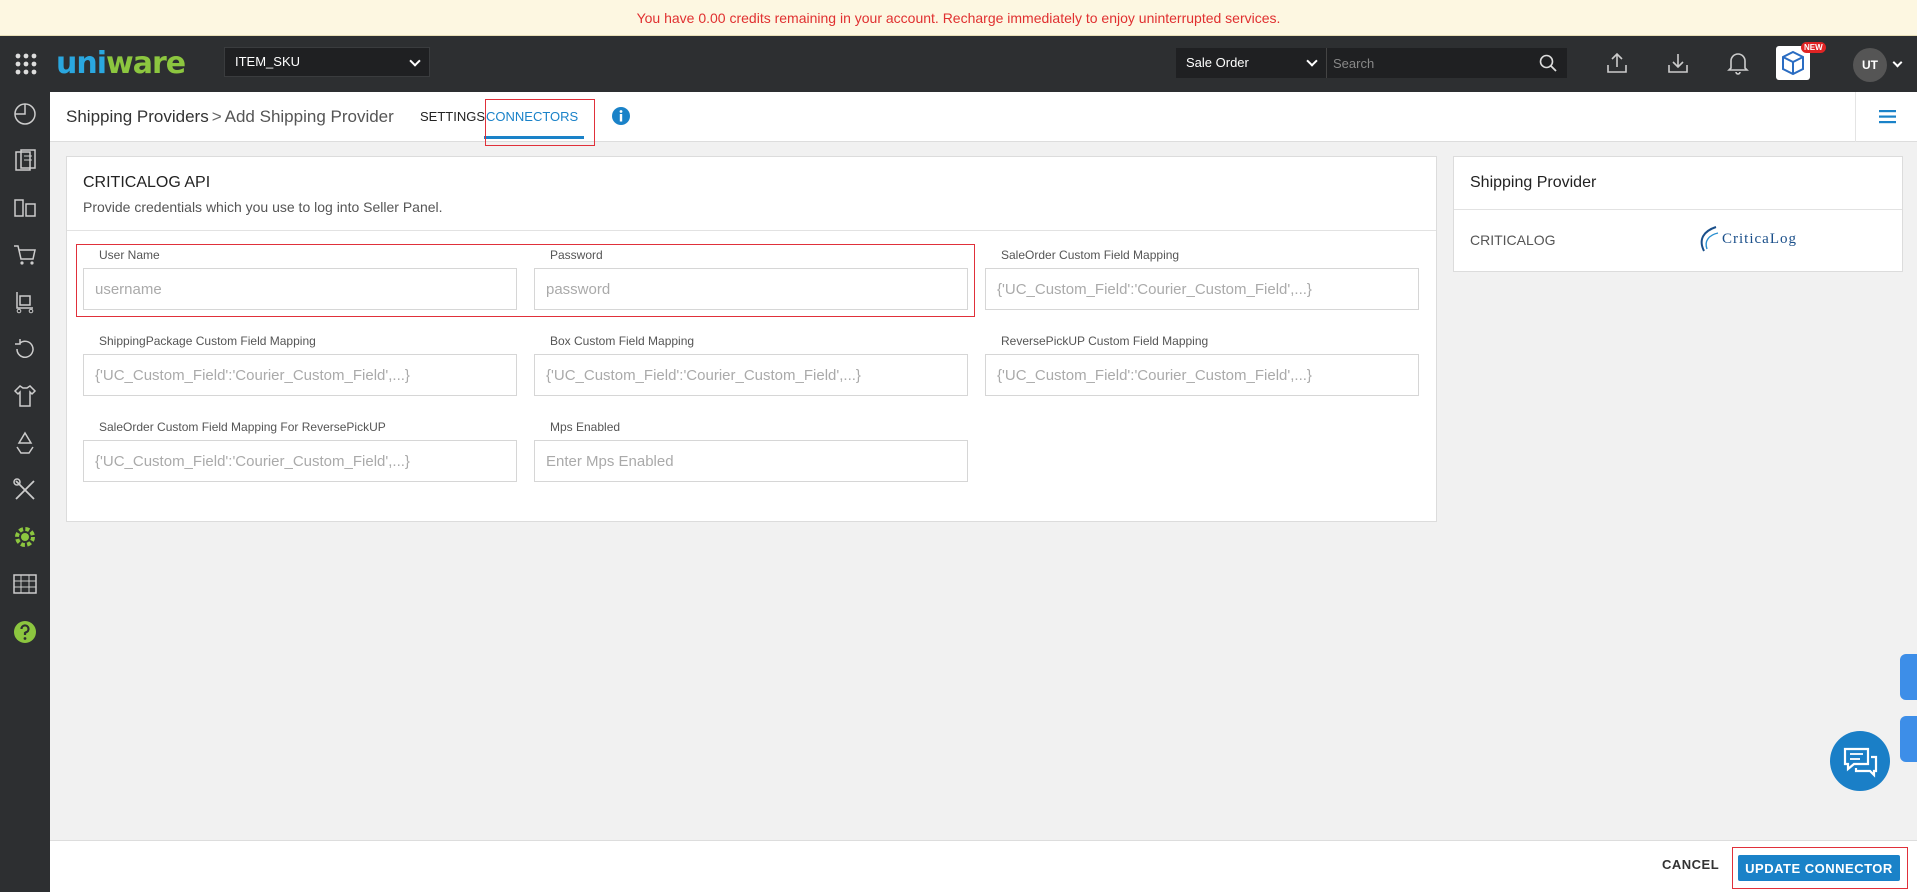  What do you see at coordinates (1533, 182) in the screenshot?
I see `provider-card-title: Shipping Provider` at bounding box center [1533, 182].